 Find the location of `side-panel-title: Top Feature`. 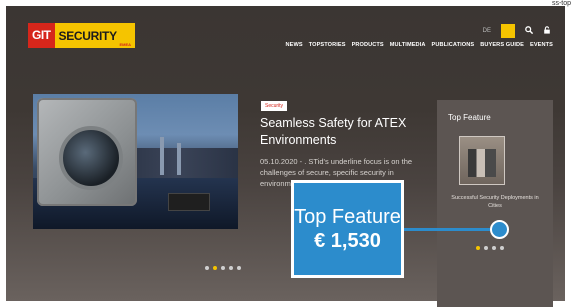

side-panel-title: Top Feature is located at coordinates (469, 117).